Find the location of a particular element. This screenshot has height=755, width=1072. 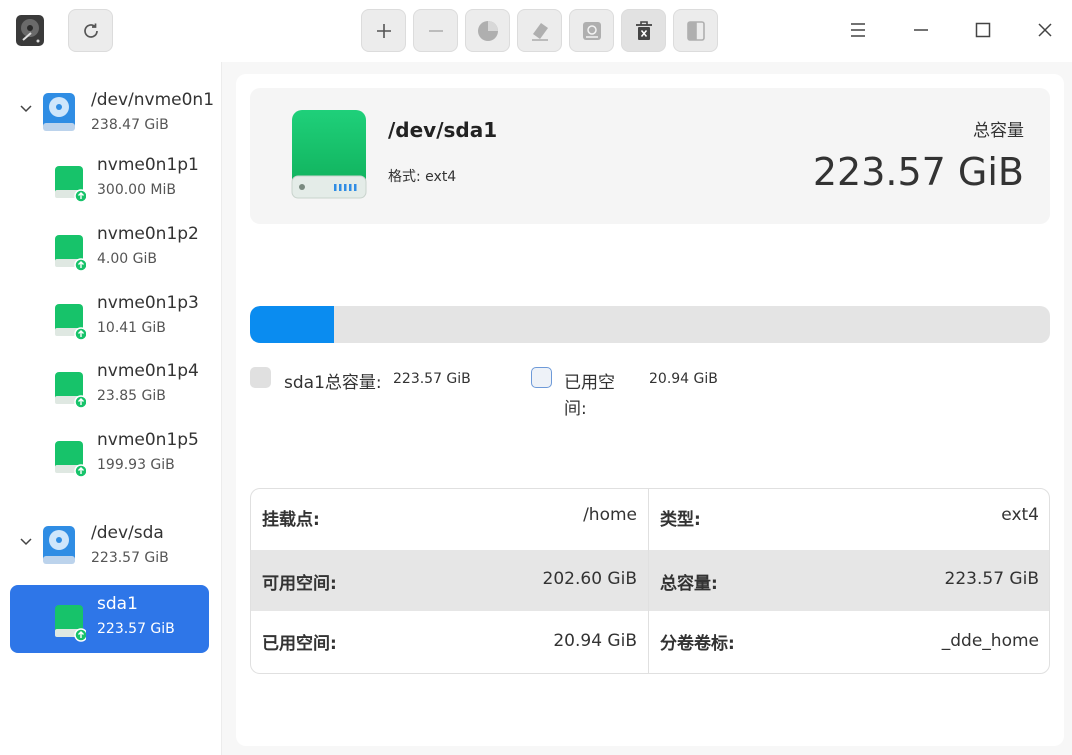

table-row: 已用空间: 20.94 GiB 分卷卷标: _dde_home is located at coordinates (650, 642).